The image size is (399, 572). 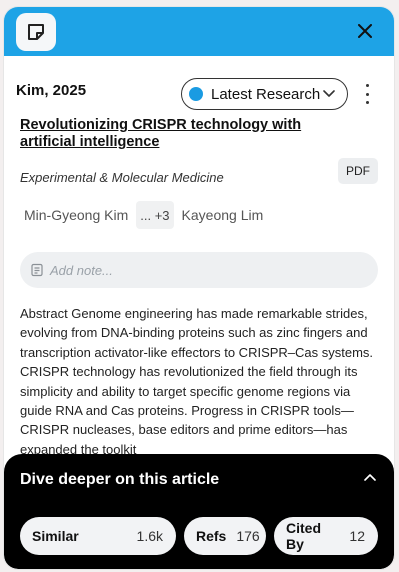 What do you see at coordinates (196, 94) in the screenshot?
I see `collection-color-dot` at bounding box center [196, 94].